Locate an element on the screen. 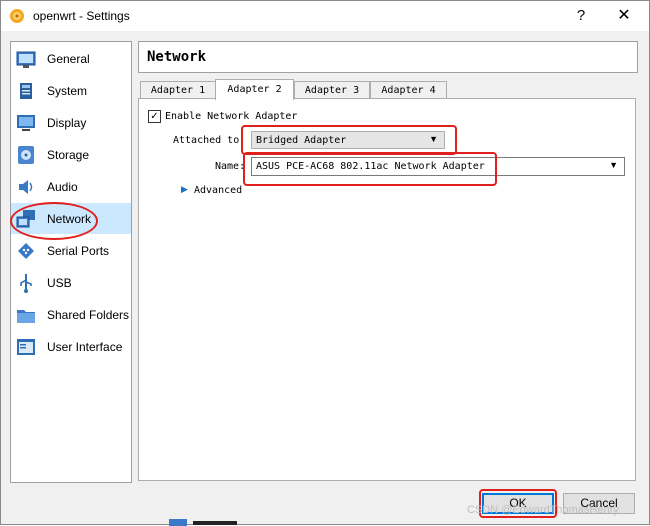  adapter-name-value: ASUS PCE-AC68 802.11ac Network Adapter is located at coordinates (370, 166).